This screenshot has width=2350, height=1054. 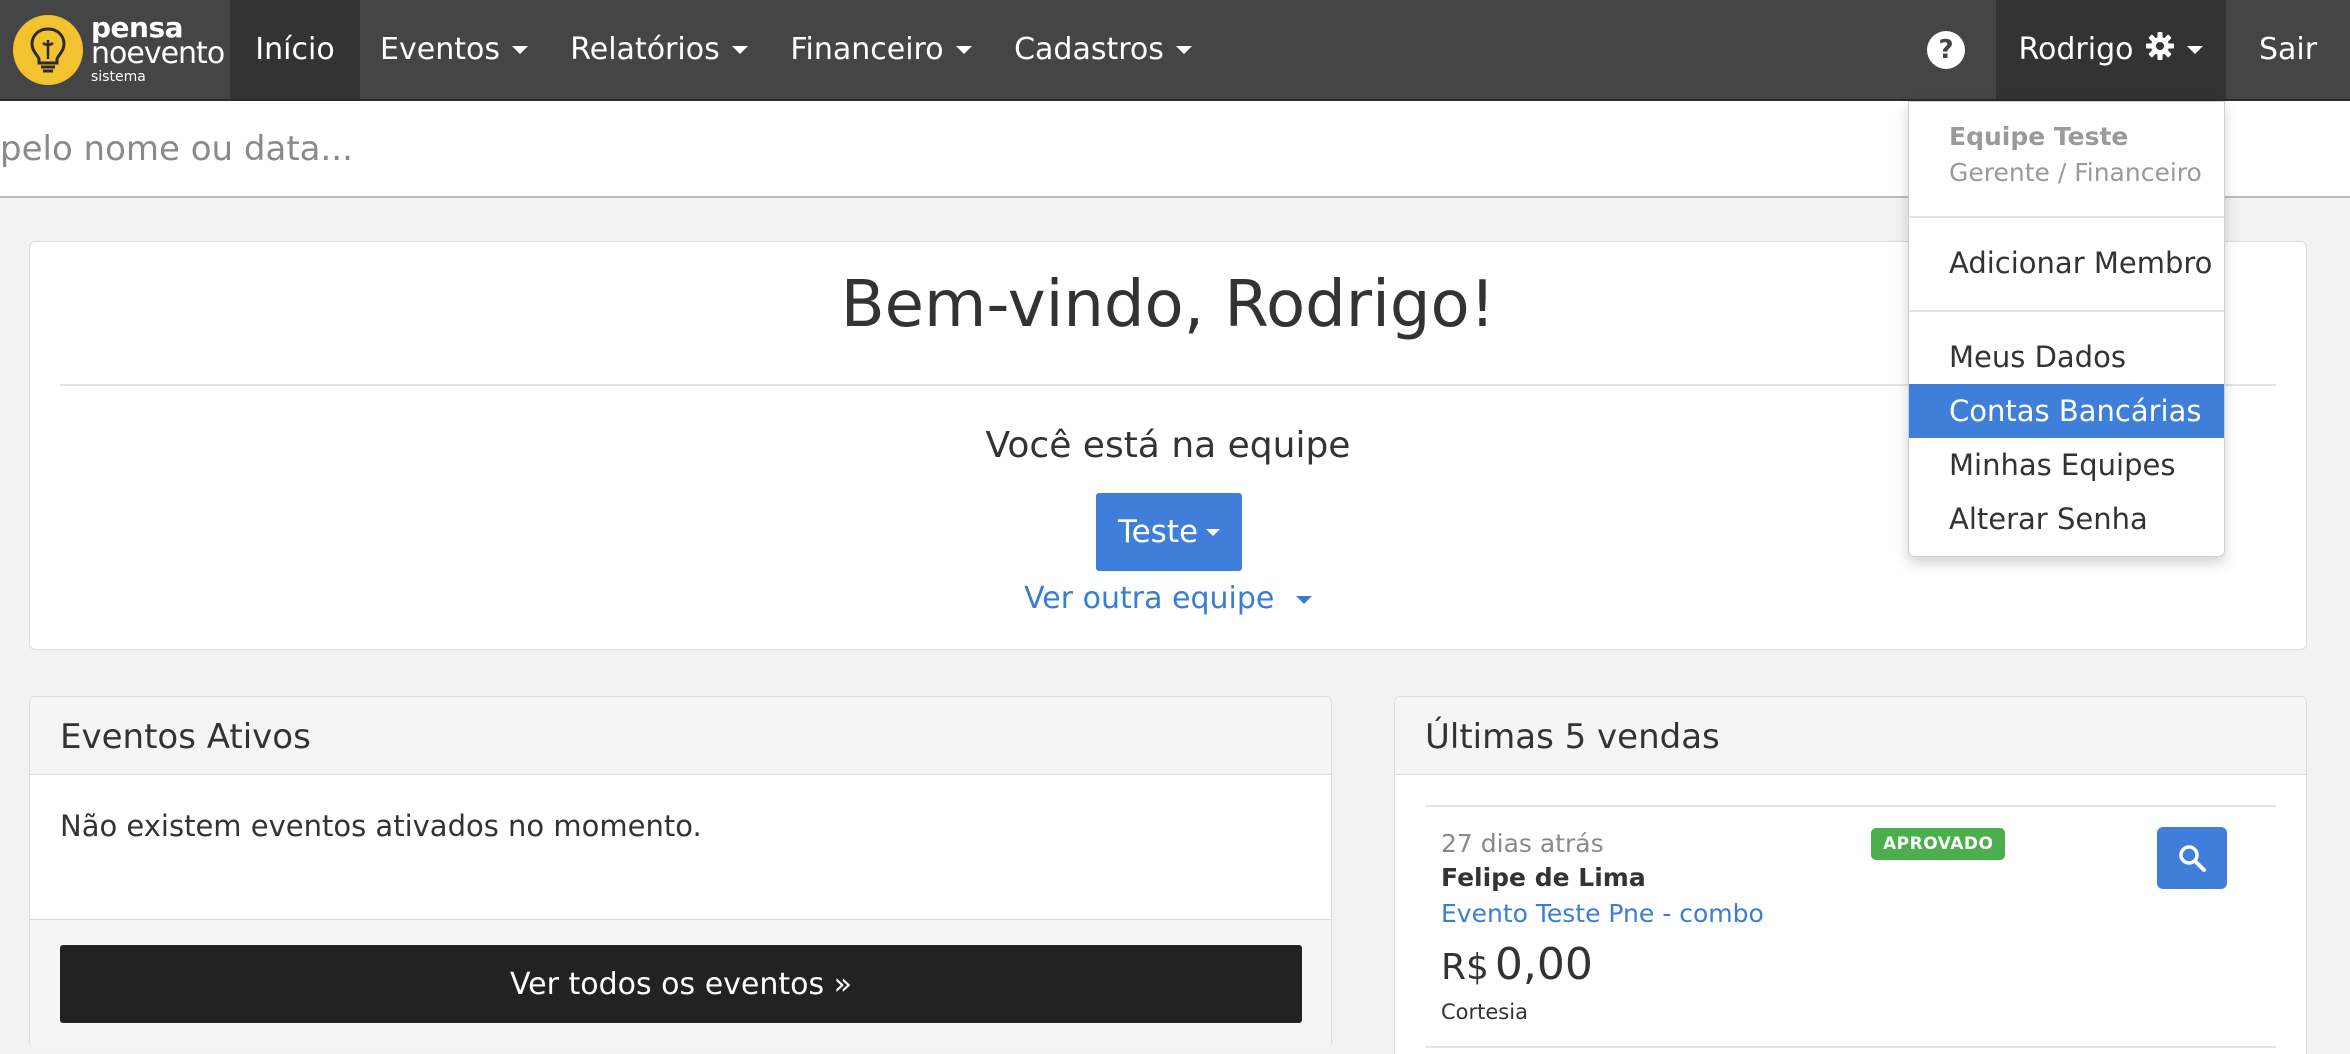 I want to click on active-events-title: Eventos Ativos, so click(x=185, y=737).